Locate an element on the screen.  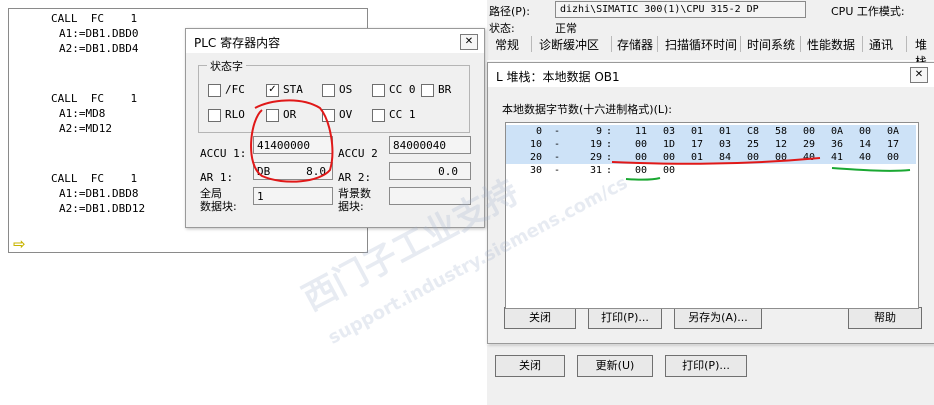
annotation-marks is located at coordinates (580, 141).